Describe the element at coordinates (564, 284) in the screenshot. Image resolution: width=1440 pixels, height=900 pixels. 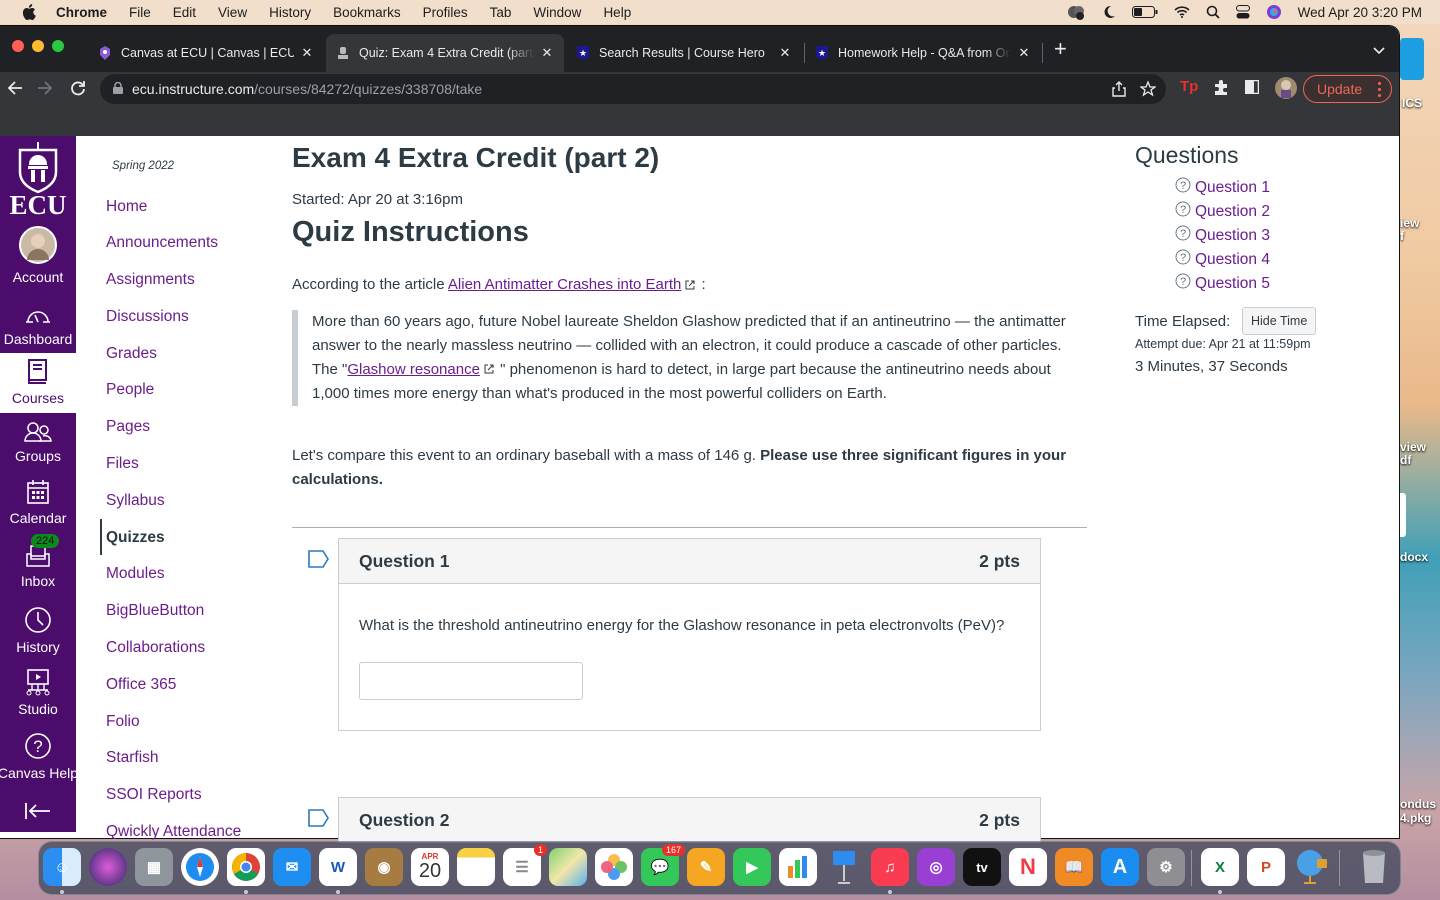
I see `article-link: Alien Antimatter Crashes into Earth` at that location.